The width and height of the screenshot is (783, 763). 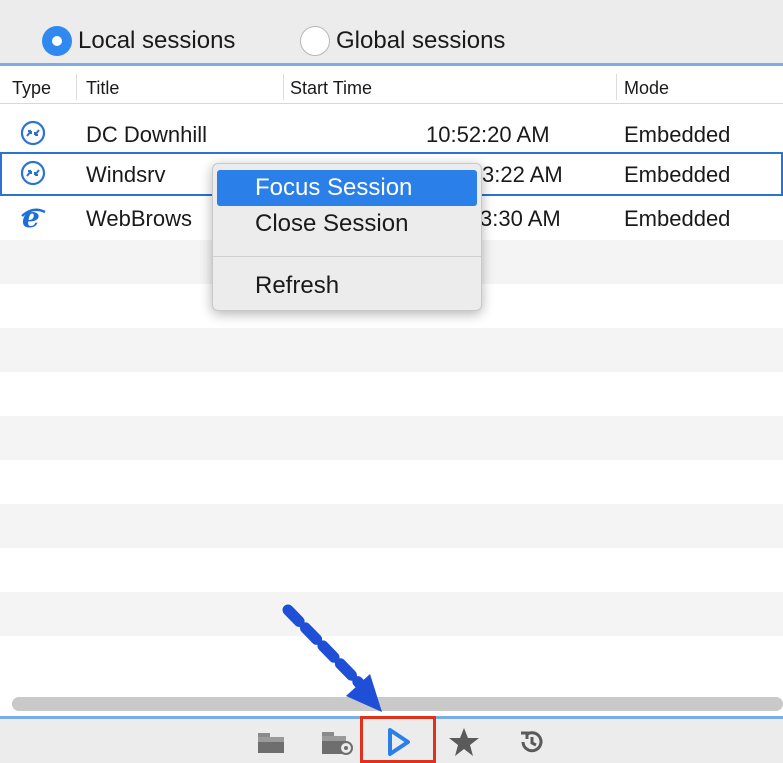 I want to click on annotation-arrow-icon, so click(x=332, y=658).